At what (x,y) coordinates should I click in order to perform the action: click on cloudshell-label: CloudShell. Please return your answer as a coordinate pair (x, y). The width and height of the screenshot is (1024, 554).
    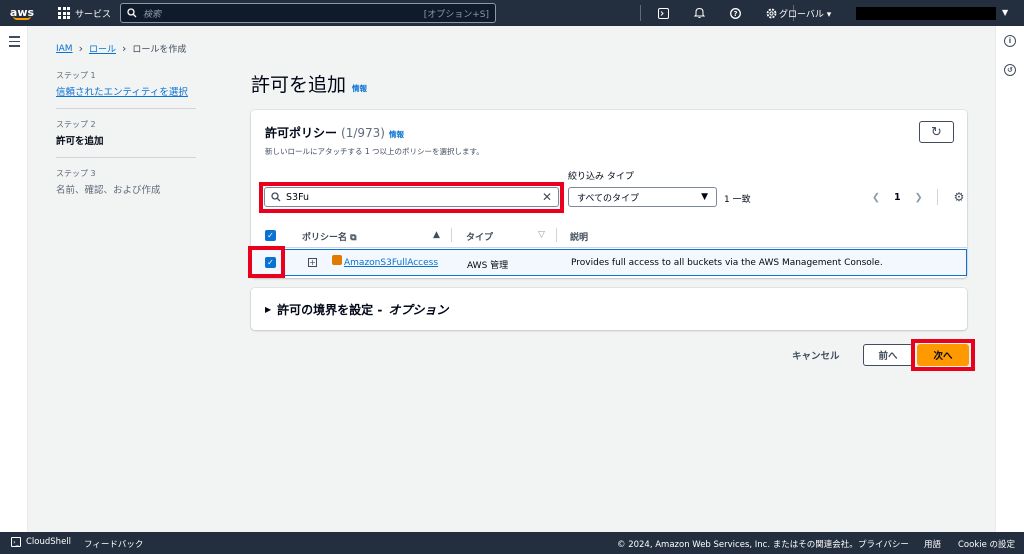
    Looking at the image, I should click on (49, 542).